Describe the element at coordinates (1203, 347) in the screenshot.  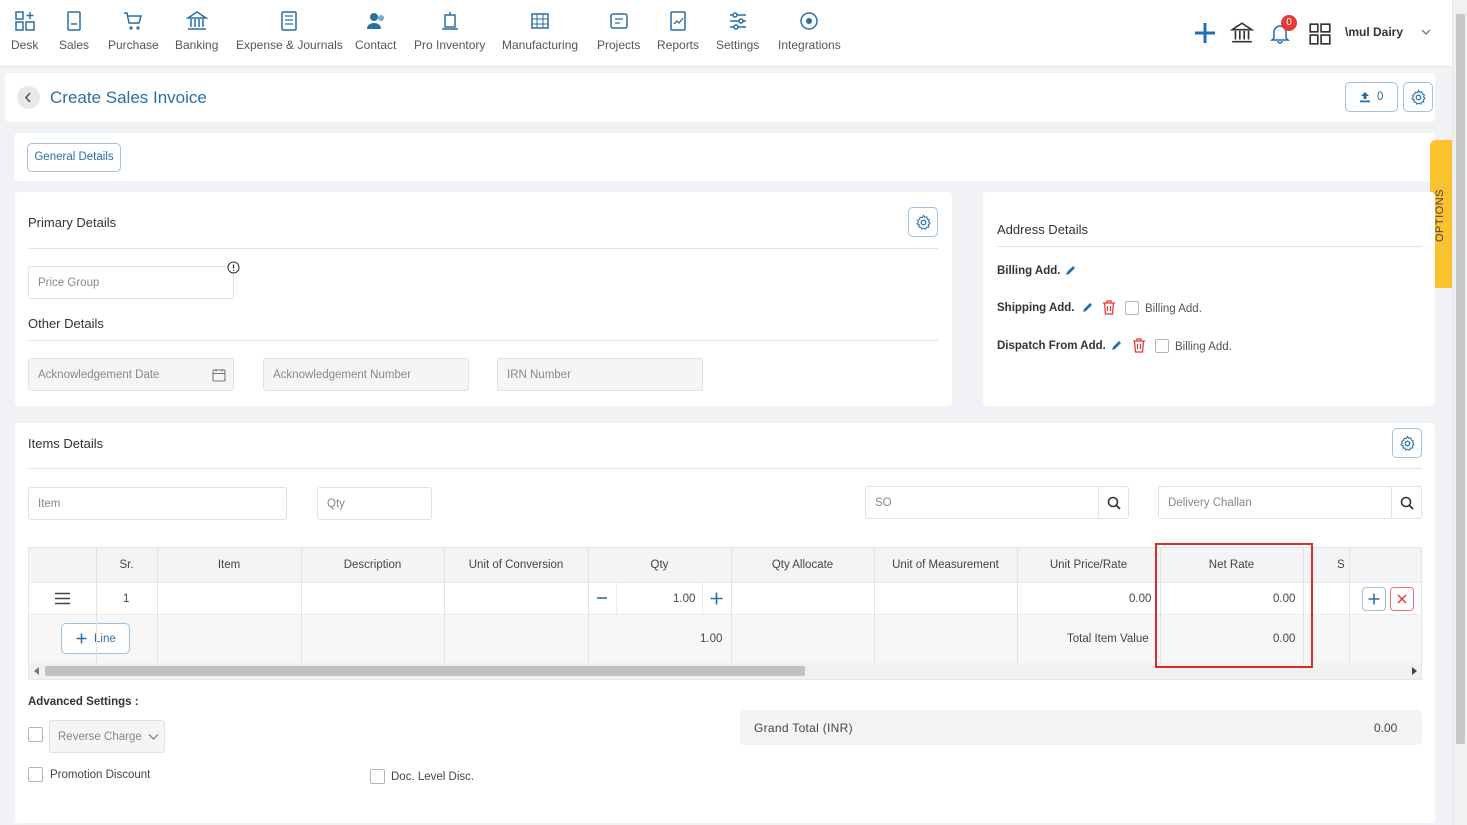
I see `dispatch-same-label: Billing Add.` at that location.